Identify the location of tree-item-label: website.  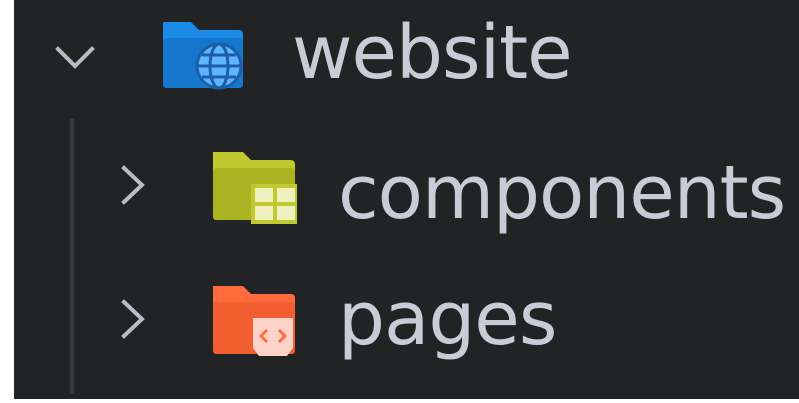
(432, 53).